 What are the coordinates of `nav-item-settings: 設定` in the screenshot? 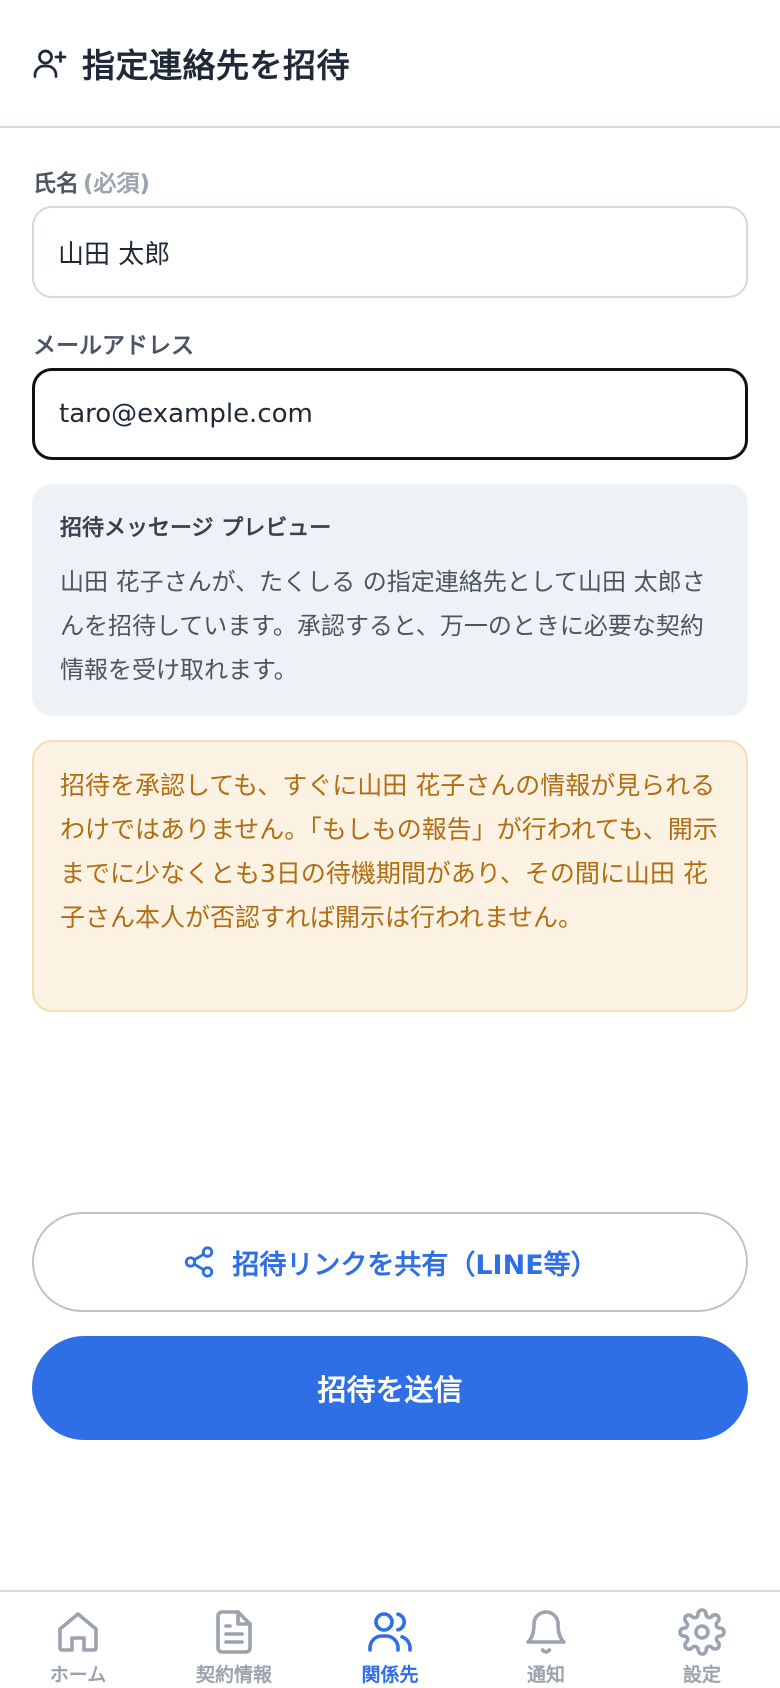 It's located at (702, 1639).